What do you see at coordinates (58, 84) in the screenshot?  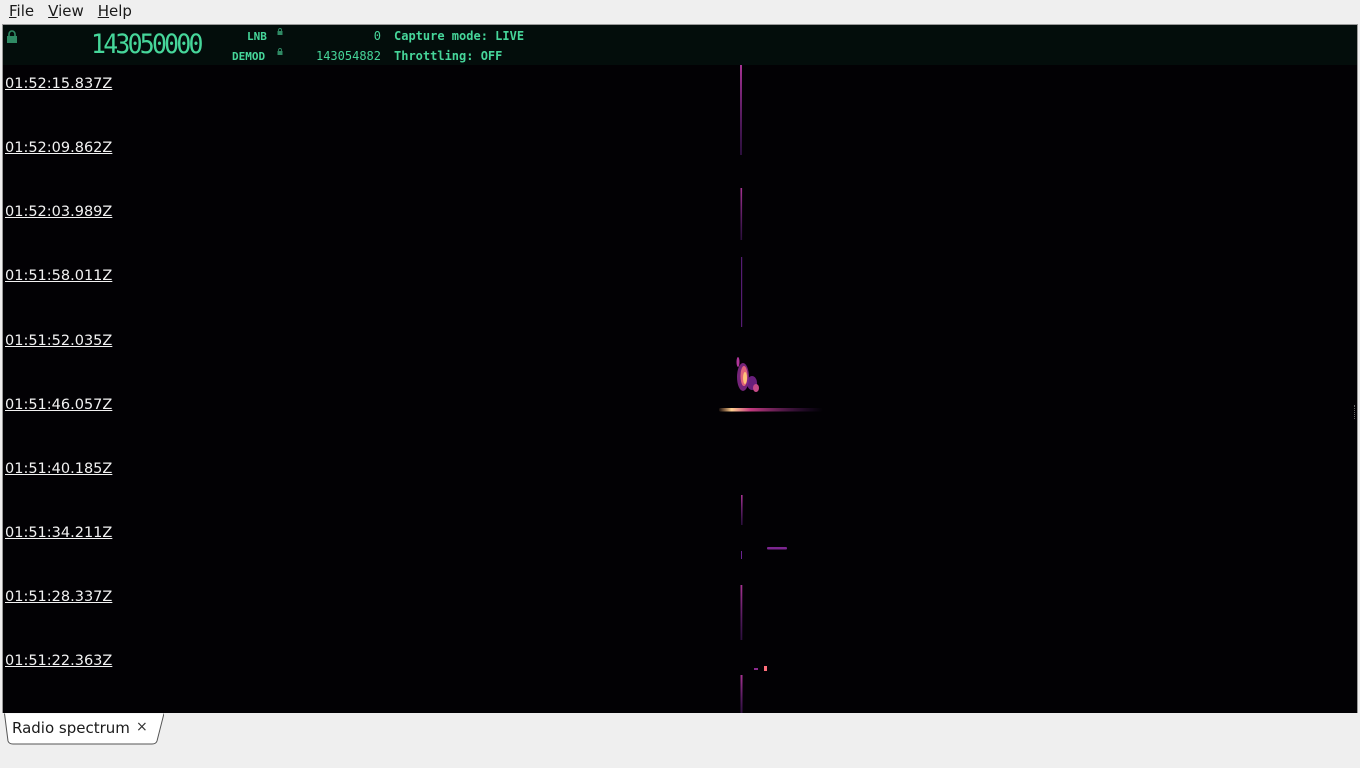 I see `timestamp-label: 01:52:15.837Z` at bounding box center [58, 84].